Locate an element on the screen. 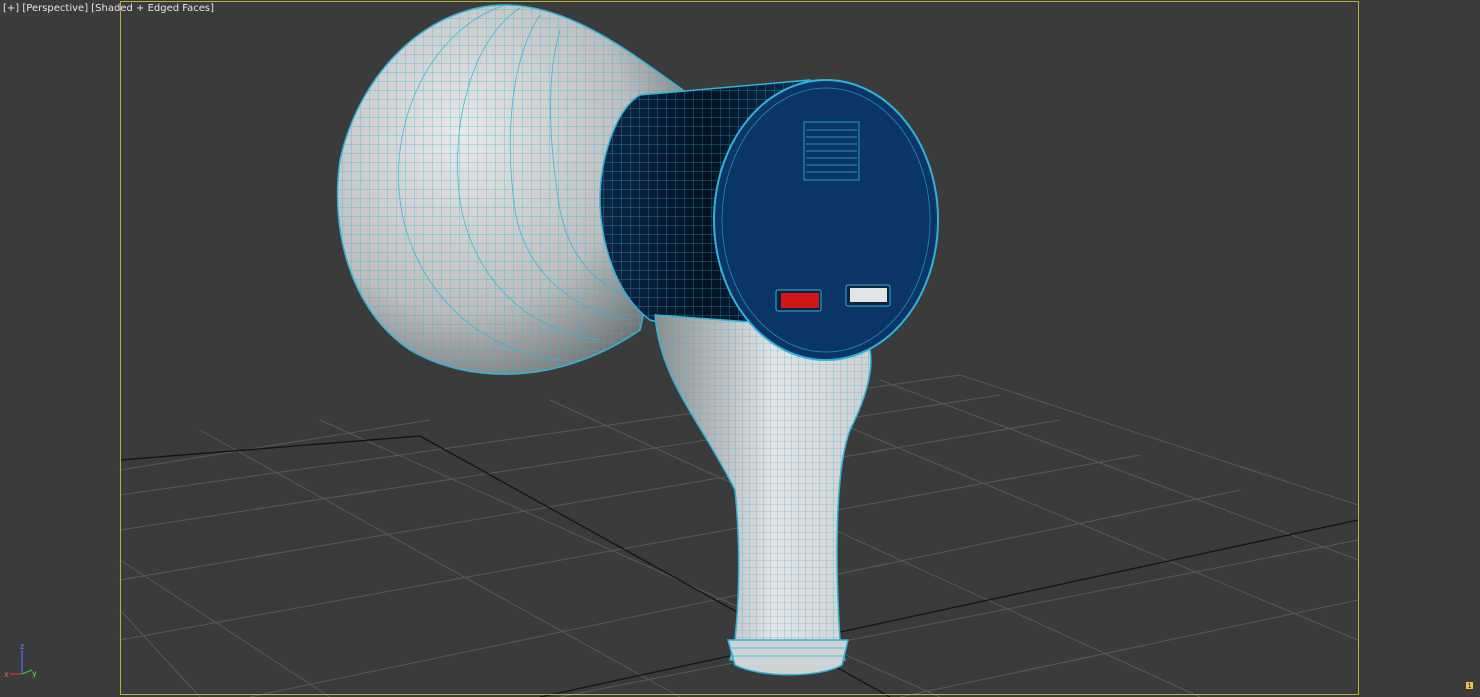 The height and width of the screenshot is (697, 1480). axis-y-label: y is located at coordinates (34, 673).